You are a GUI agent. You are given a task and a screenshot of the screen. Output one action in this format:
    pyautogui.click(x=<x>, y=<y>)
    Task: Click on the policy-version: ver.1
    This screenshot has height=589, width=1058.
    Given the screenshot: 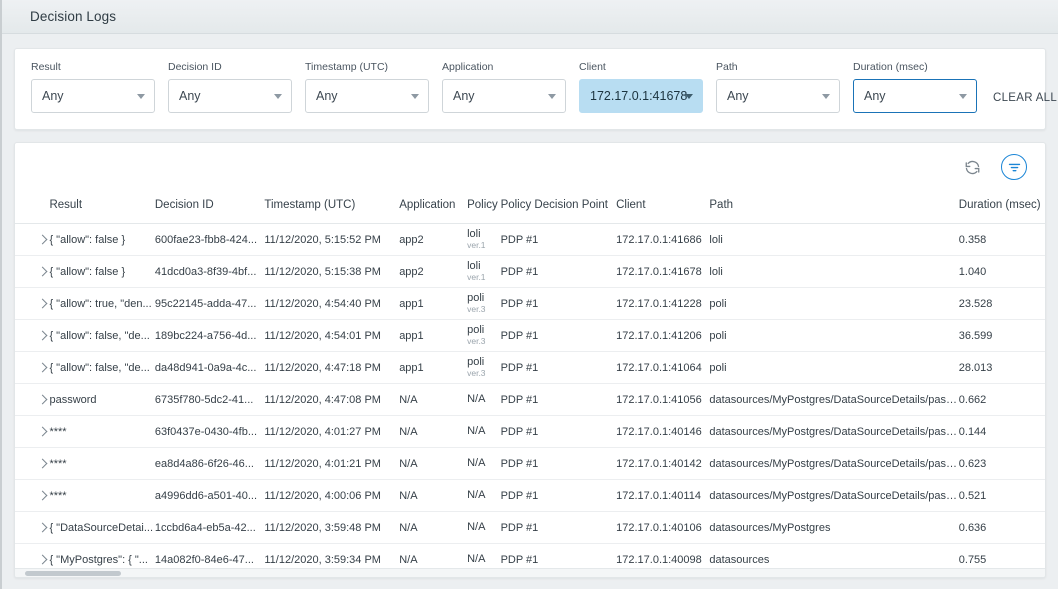 What is the action you would take?
    pyautogui.click(x=476, y=277)
    